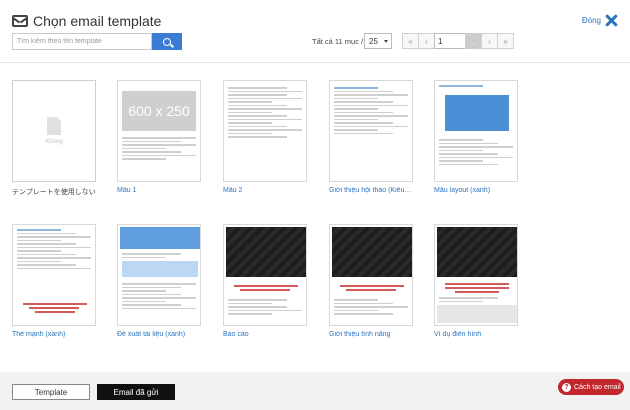 This screenshot has width=630, height=410. Describe the element at coordinates (265, 334) in the screenshot. I see `template-name: Báo cáo` at that location.